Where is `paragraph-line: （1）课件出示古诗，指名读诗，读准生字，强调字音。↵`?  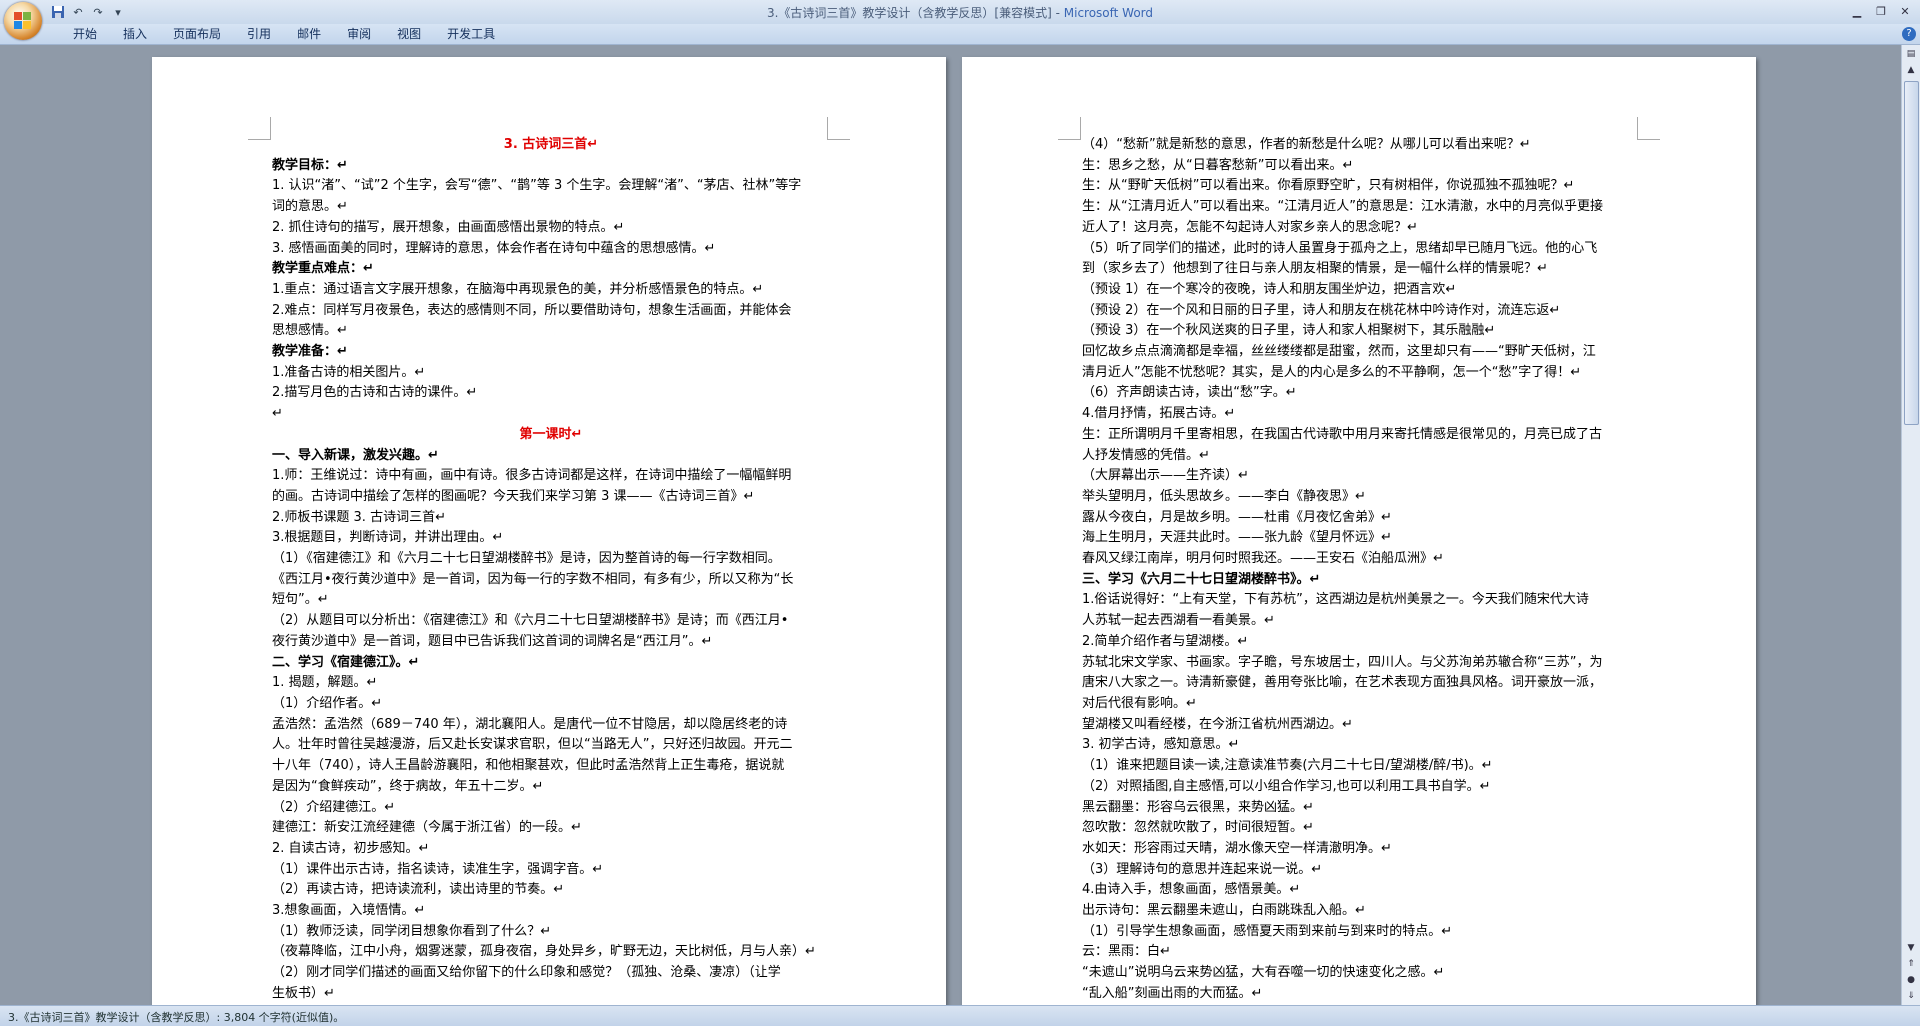 paragraph-line: （1）课件出示古诗，指名读诗，读准生字，强调字音。↵ is located at coordinates (551, 870).